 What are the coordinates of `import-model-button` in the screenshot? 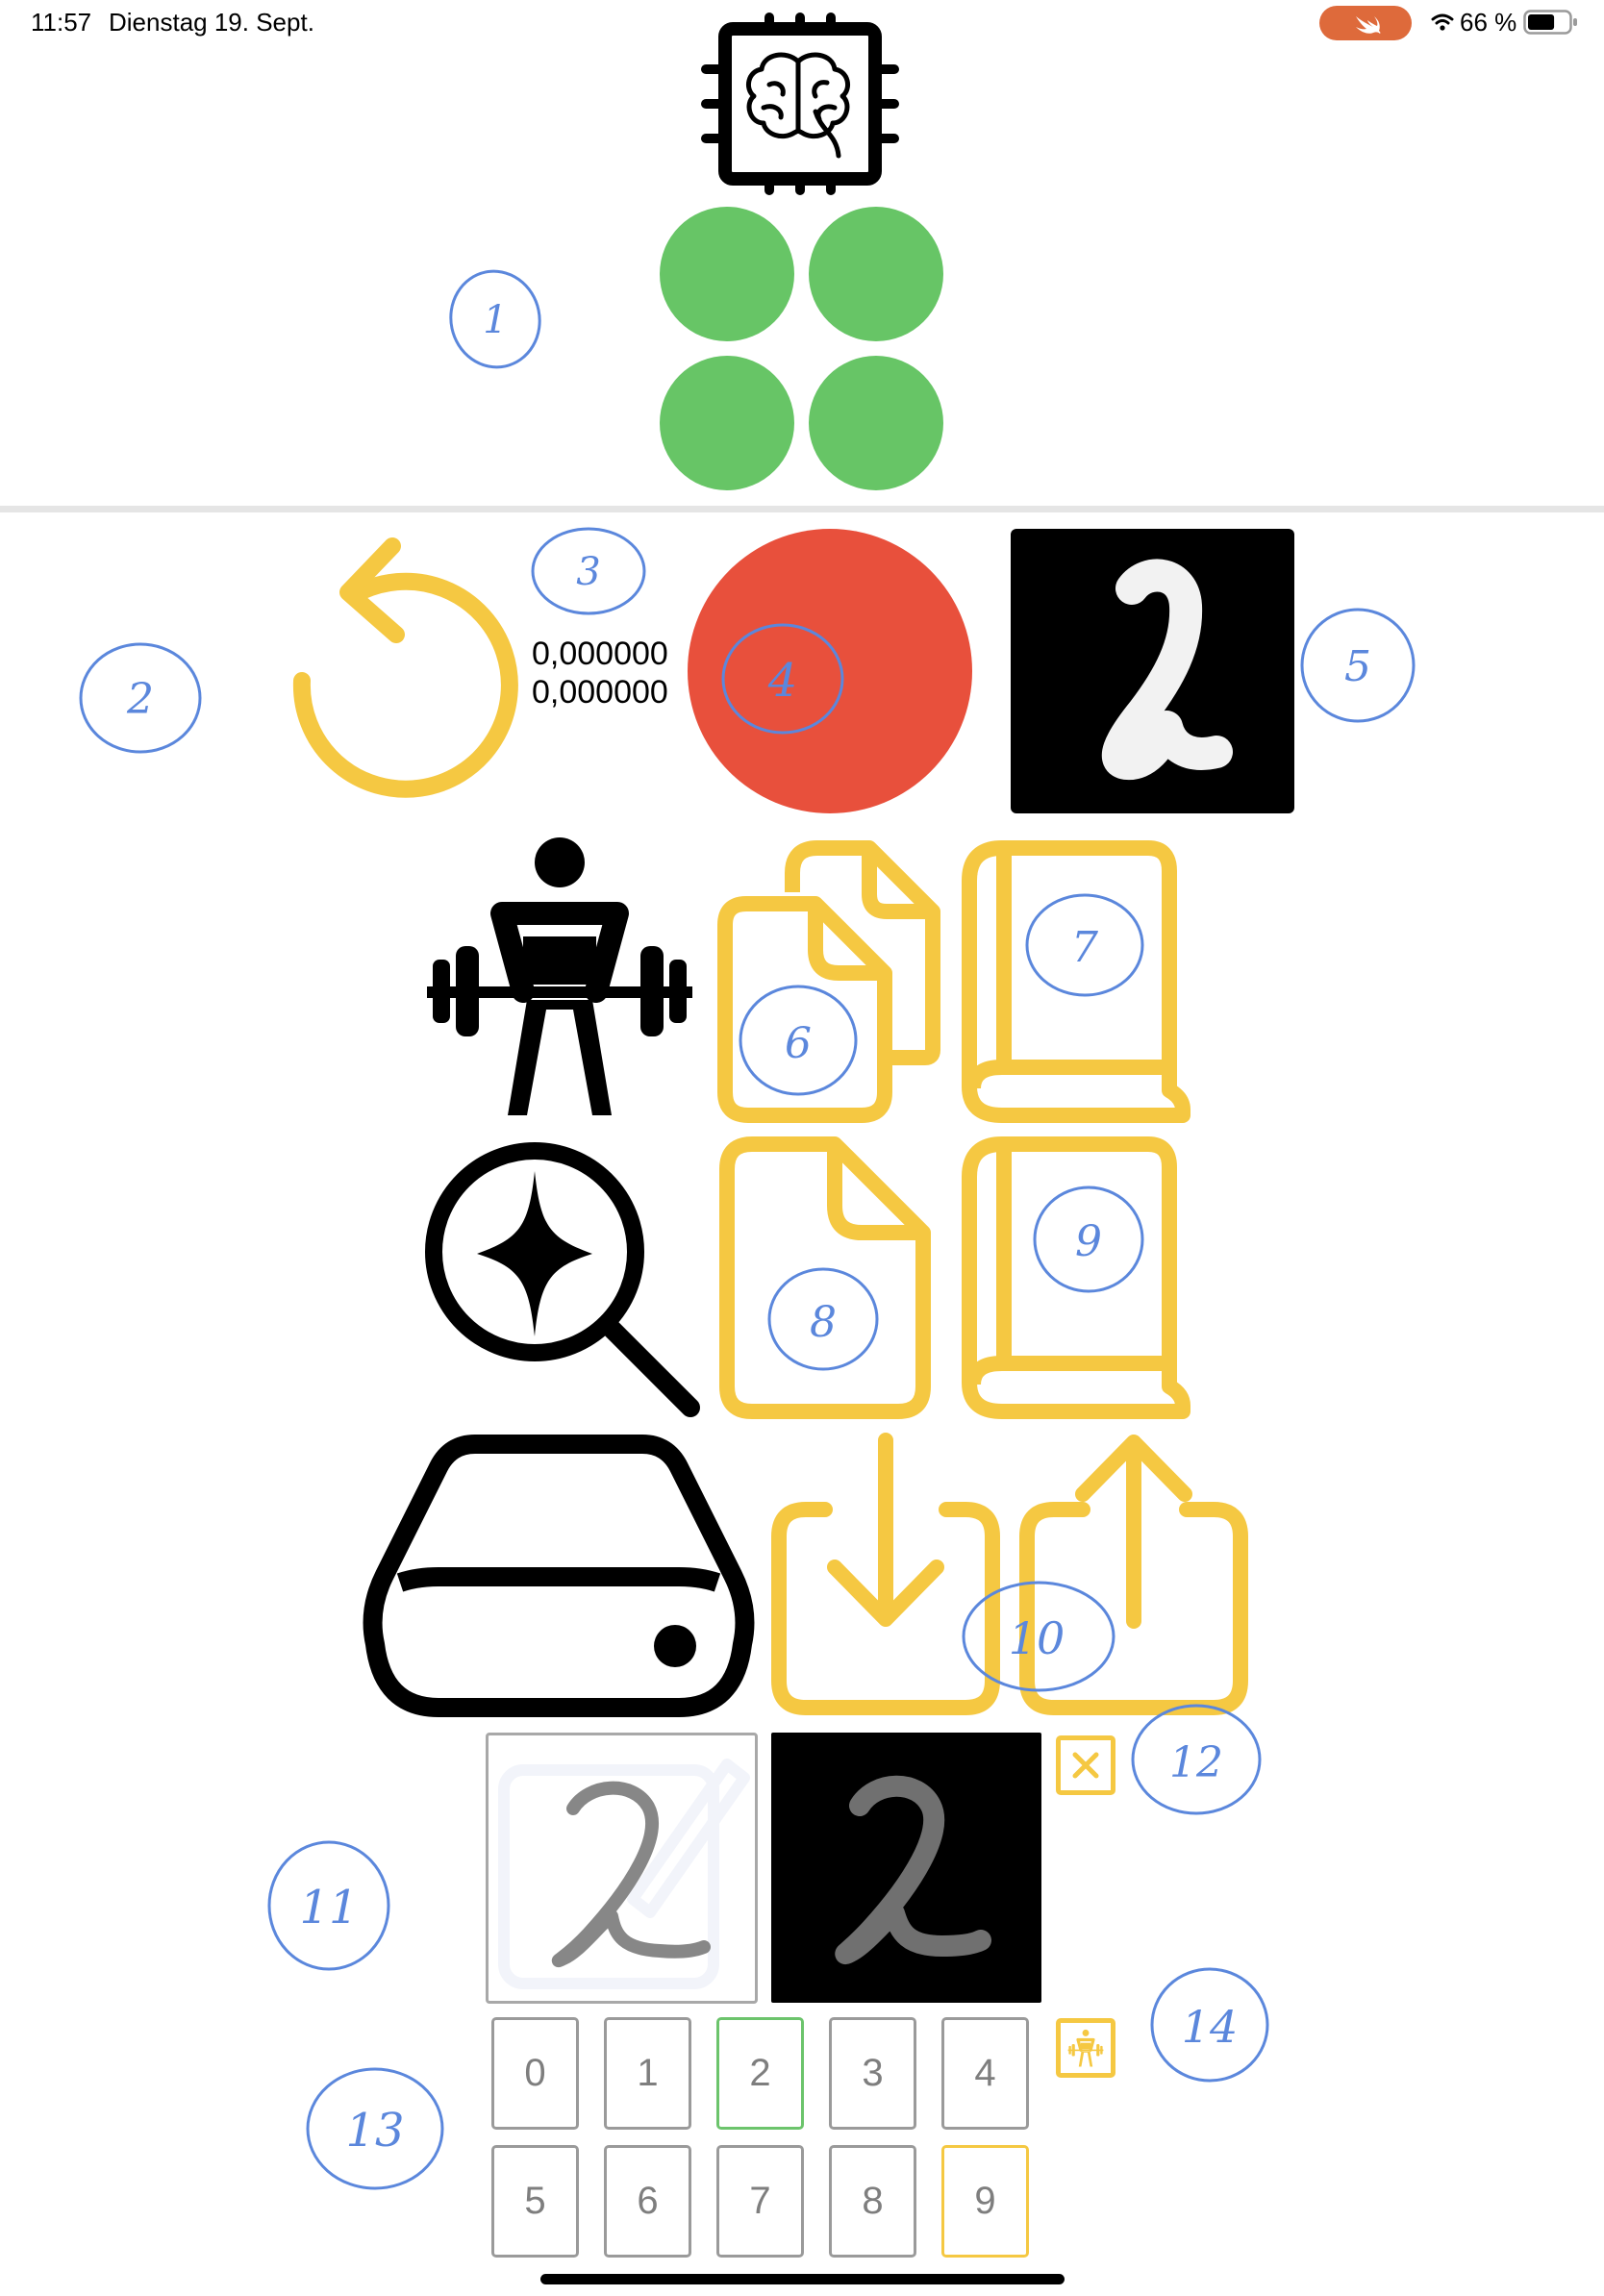 It's located at (887, 1577).